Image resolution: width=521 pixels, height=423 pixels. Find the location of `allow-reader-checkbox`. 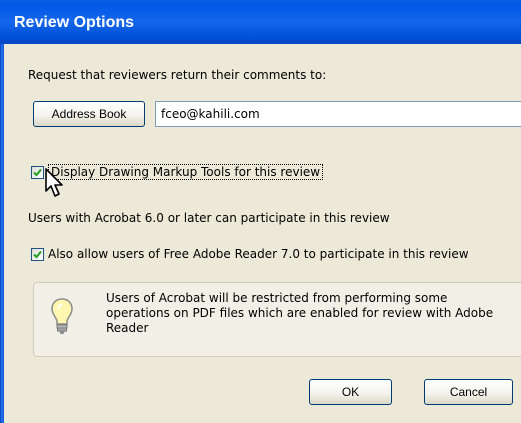

allow-reader-checkbox is located at coordinates (37, 254).